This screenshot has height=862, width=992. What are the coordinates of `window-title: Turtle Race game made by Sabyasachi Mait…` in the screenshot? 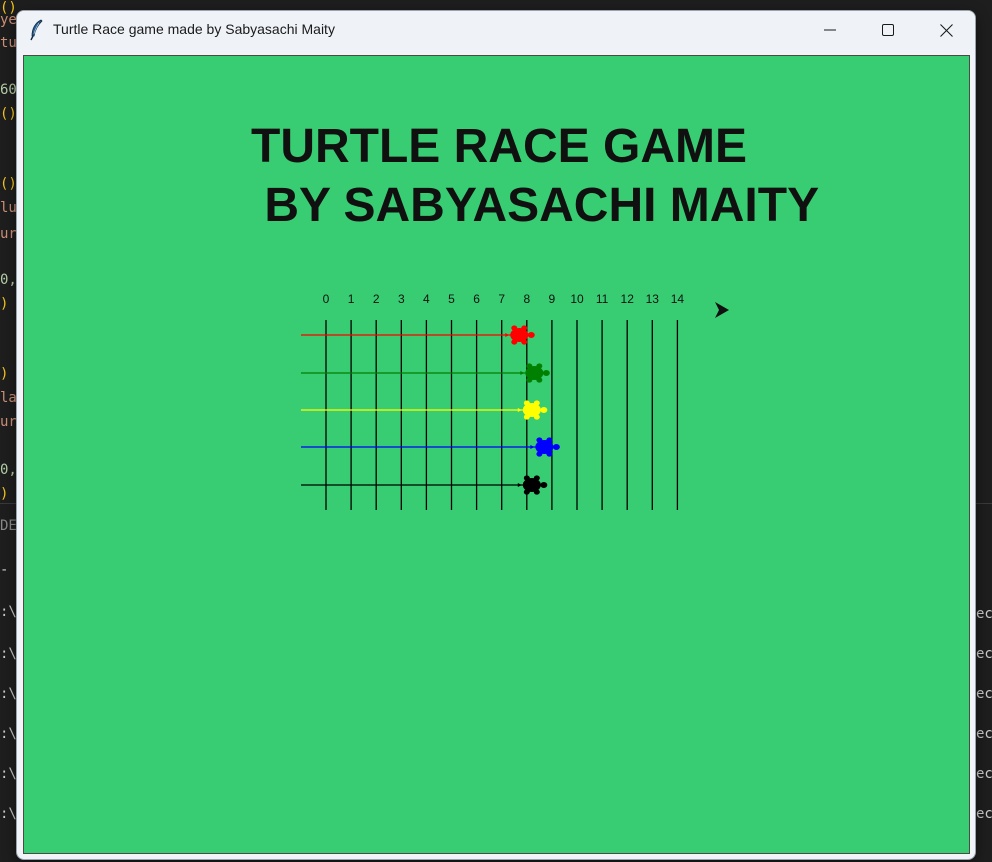 It's located at (194, 29).